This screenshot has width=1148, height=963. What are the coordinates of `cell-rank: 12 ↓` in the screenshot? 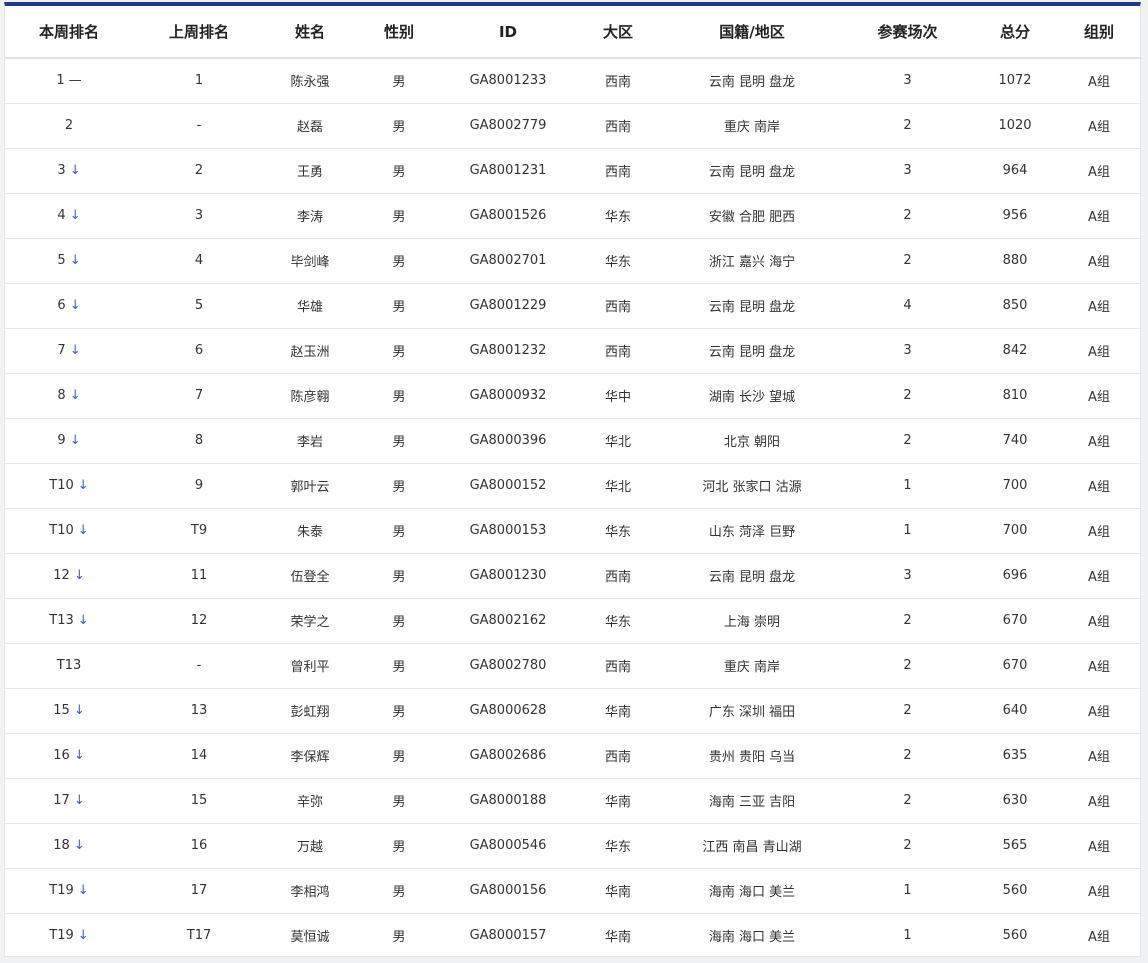 It's located at (69, 575).